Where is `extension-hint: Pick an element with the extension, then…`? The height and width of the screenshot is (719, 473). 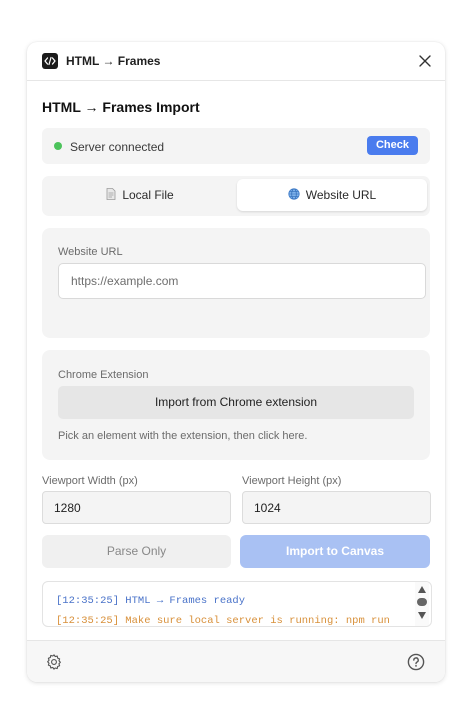 extension-hint: Pick an element with the extension, then… is located at coordinates (183, 436).